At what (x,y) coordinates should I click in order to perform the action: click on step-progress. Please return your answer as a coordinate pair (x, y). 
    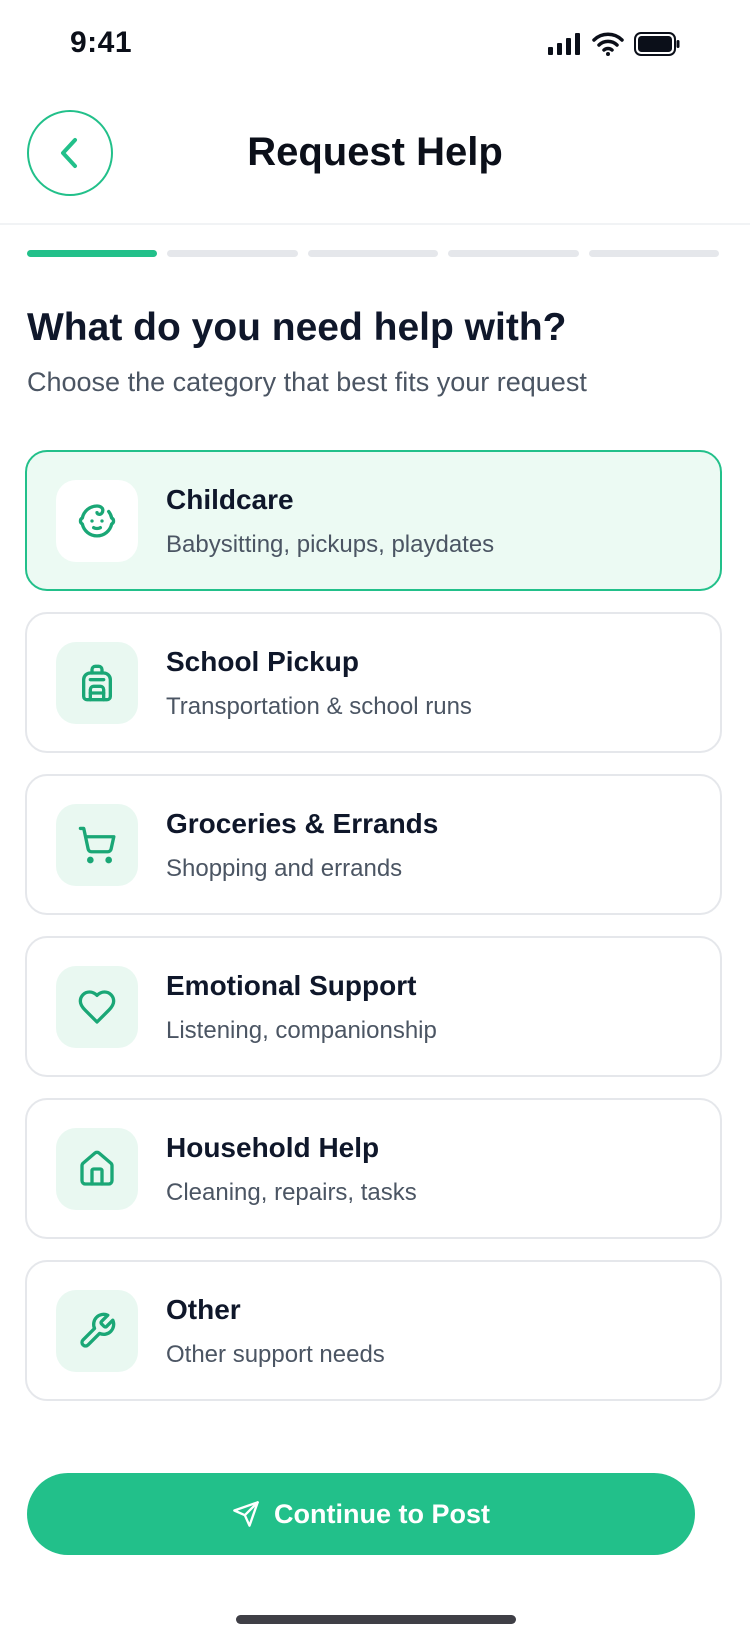
    Looking at the image, I should click on (373, 253).